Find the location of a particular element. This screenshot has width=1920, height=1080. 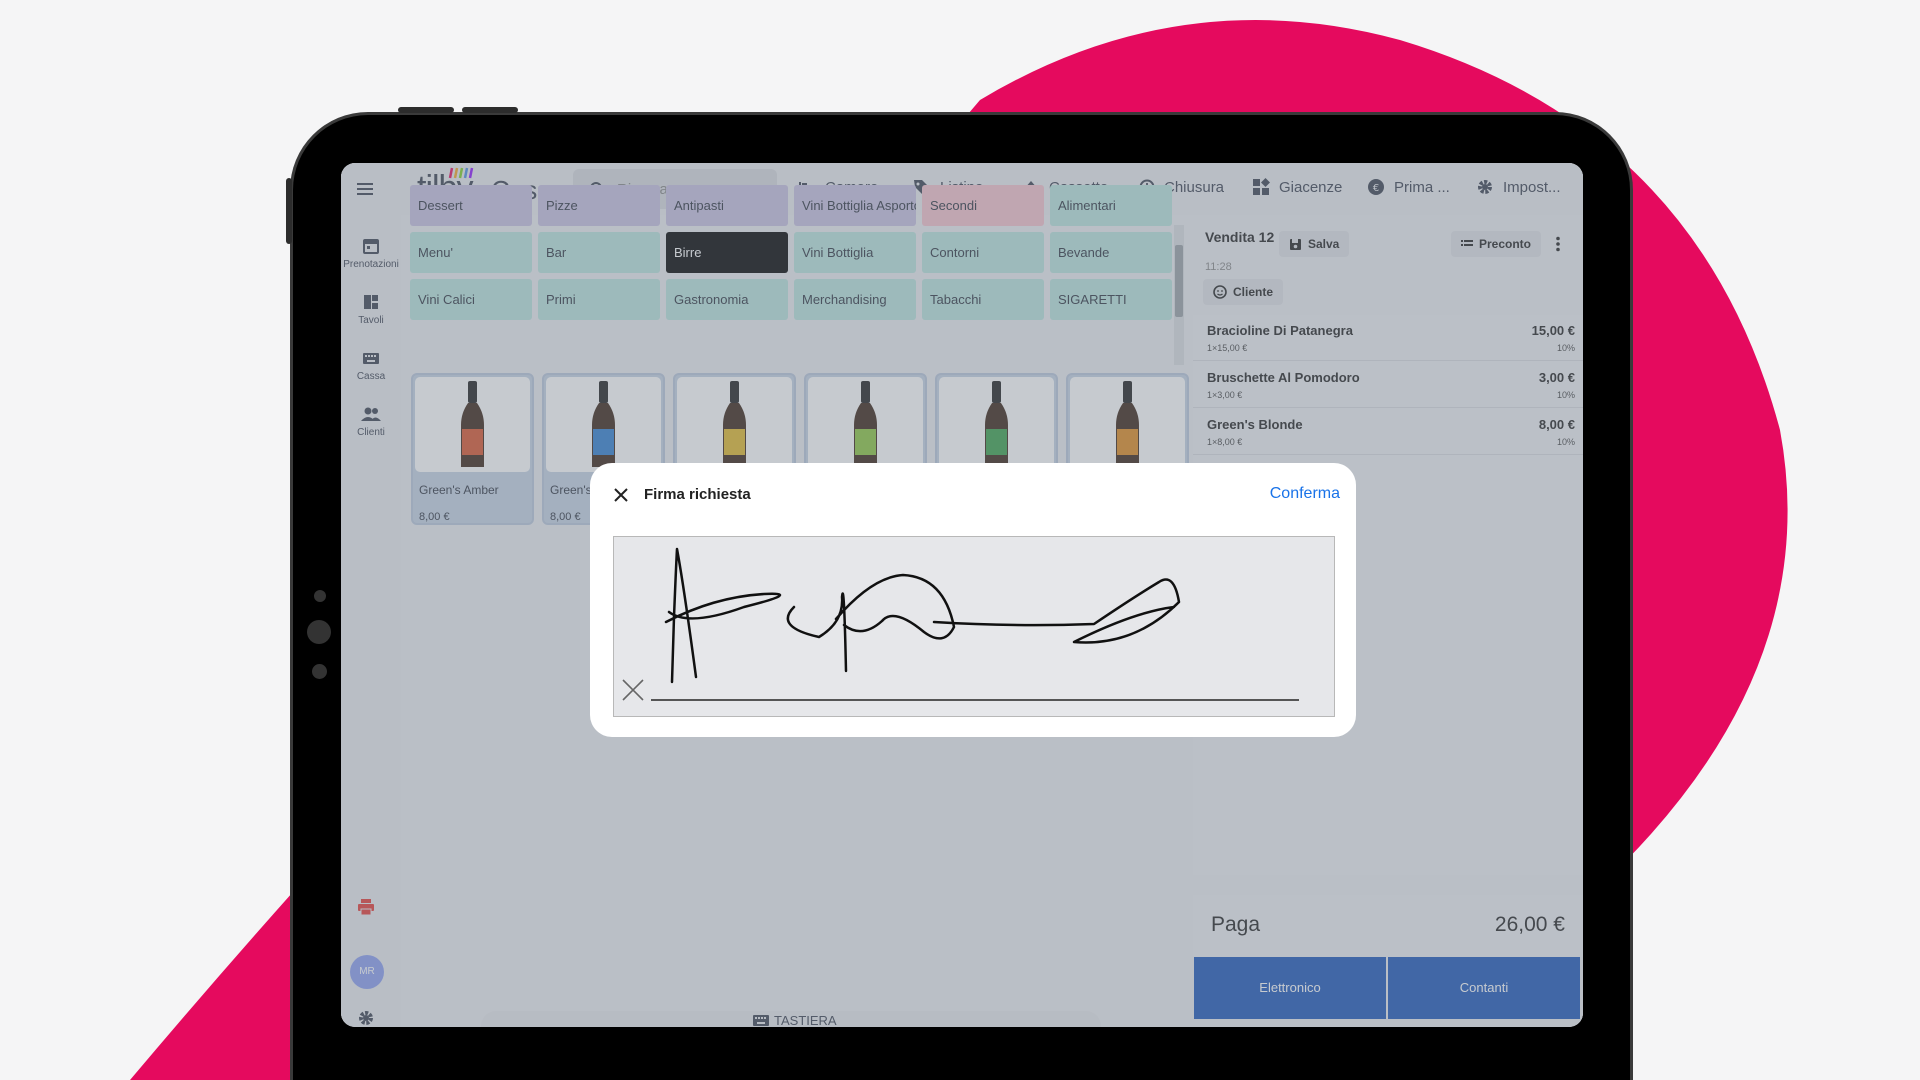

modal-title: Firma richiesta is located at coordinates (697, 494).